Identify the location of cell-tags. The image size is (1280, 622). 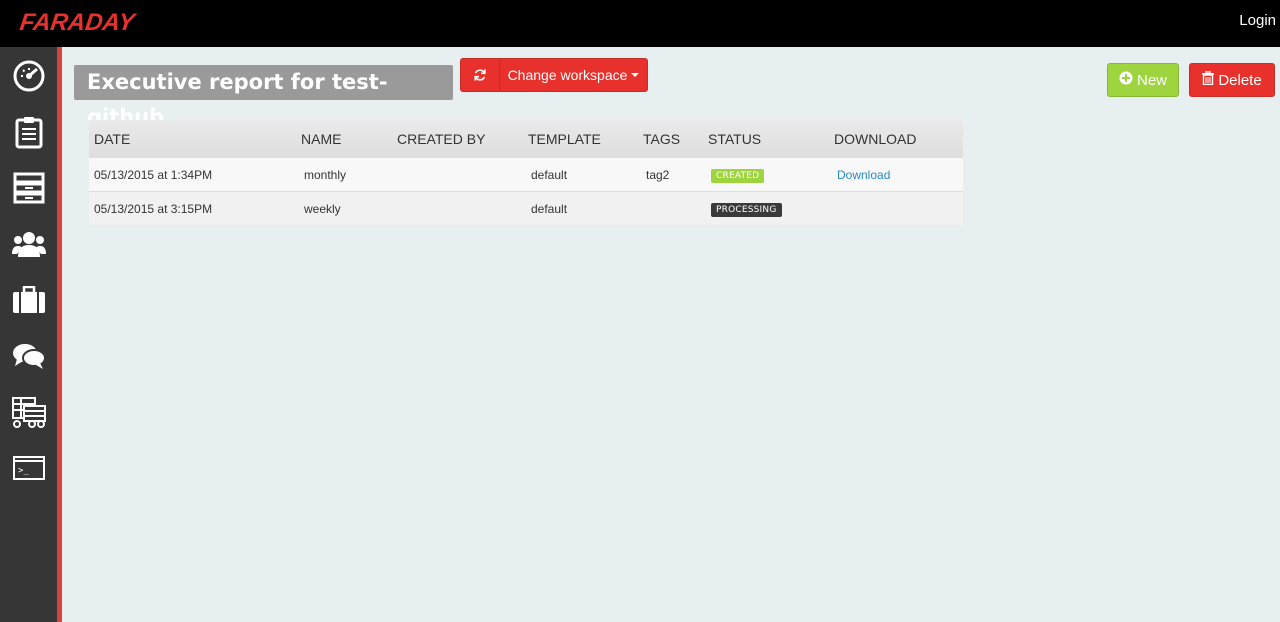
(670, 208).